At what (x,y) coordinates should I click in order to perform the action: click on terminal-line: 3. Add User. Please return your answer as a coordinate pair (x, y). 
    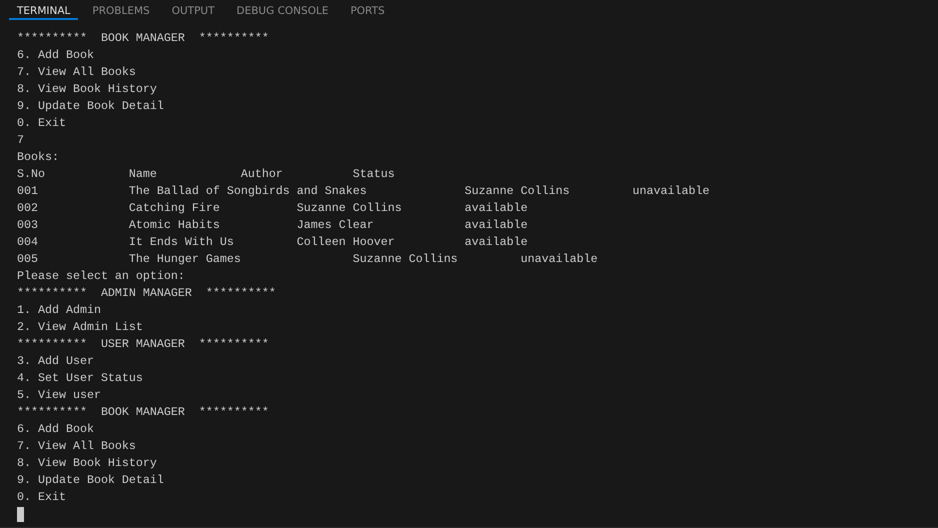
    Looking at the image, I should click on (55, 361).